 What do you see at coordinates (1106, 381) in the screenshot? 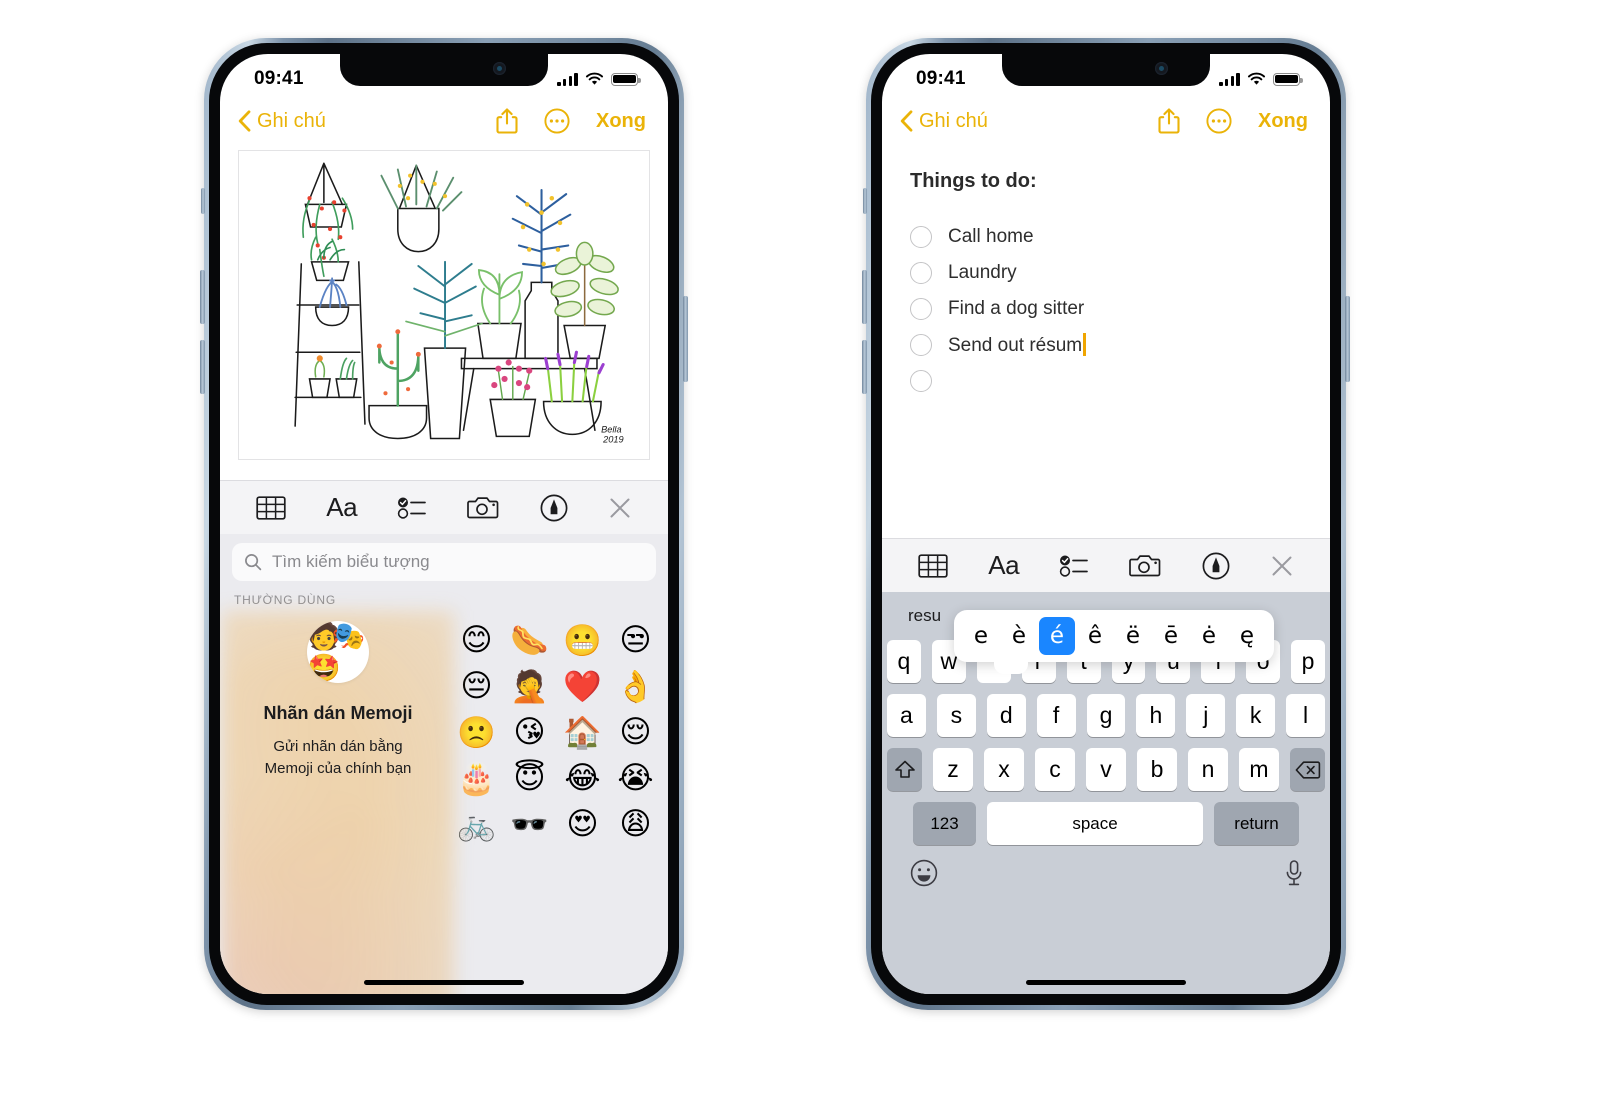
I see `checklist-row` at bounding box center [1106, 381].